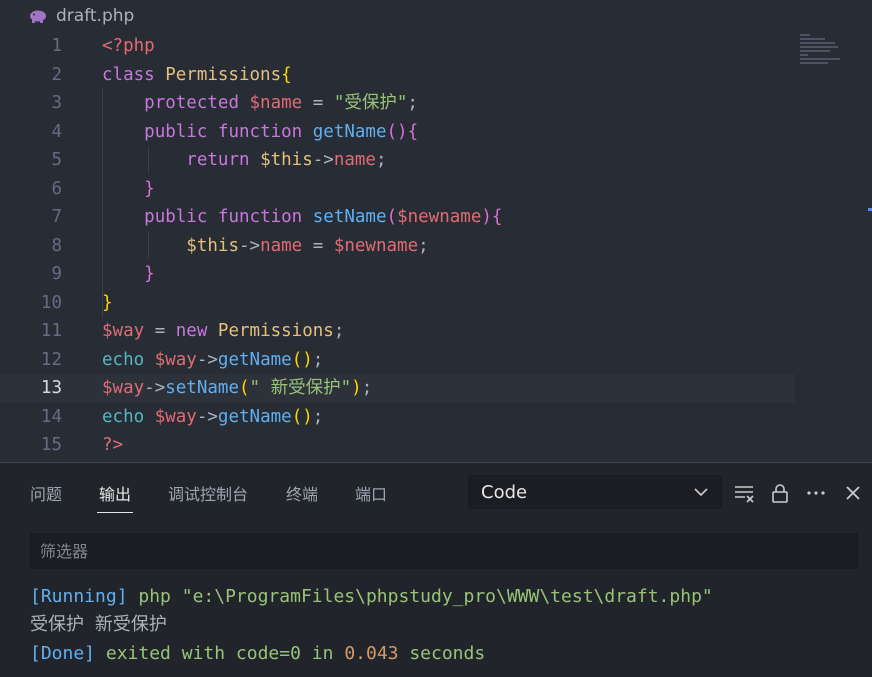 This screenshot has width=872, height=677. What do you see at coordinates (595, 492) in the screenshot?
I see `output-channel-select: Code` at bounding box center [595, 492].